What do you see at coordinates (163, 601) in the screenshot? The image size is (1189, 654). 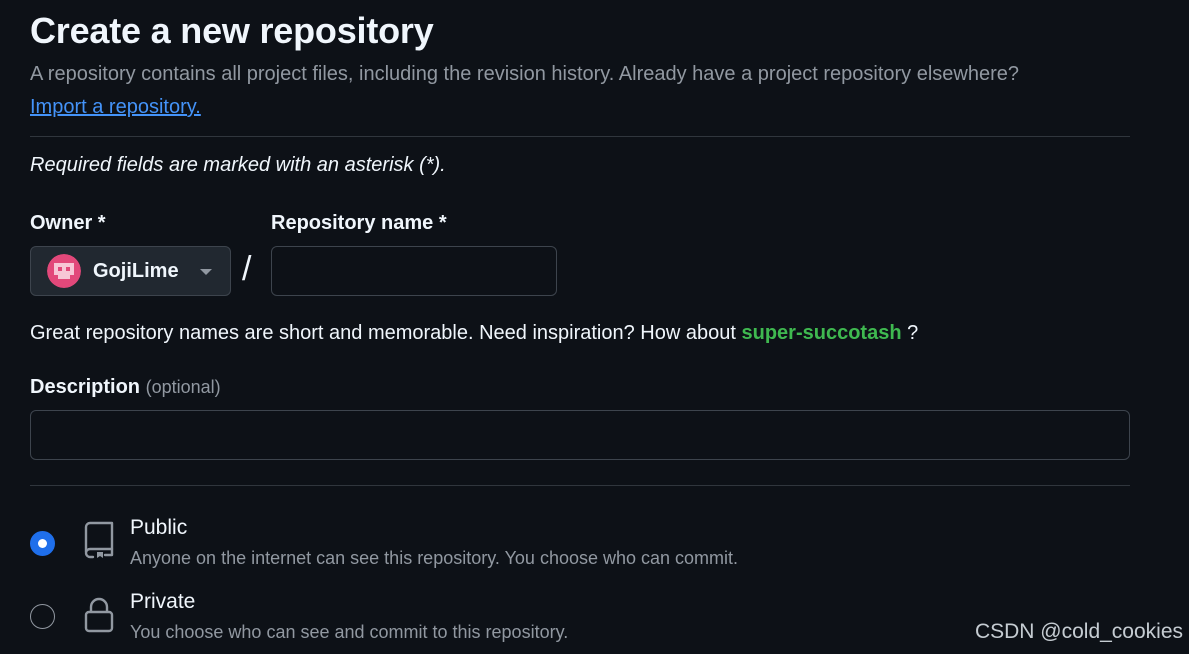 I see `private-option-title: Private` at bounding box center [163, 601].